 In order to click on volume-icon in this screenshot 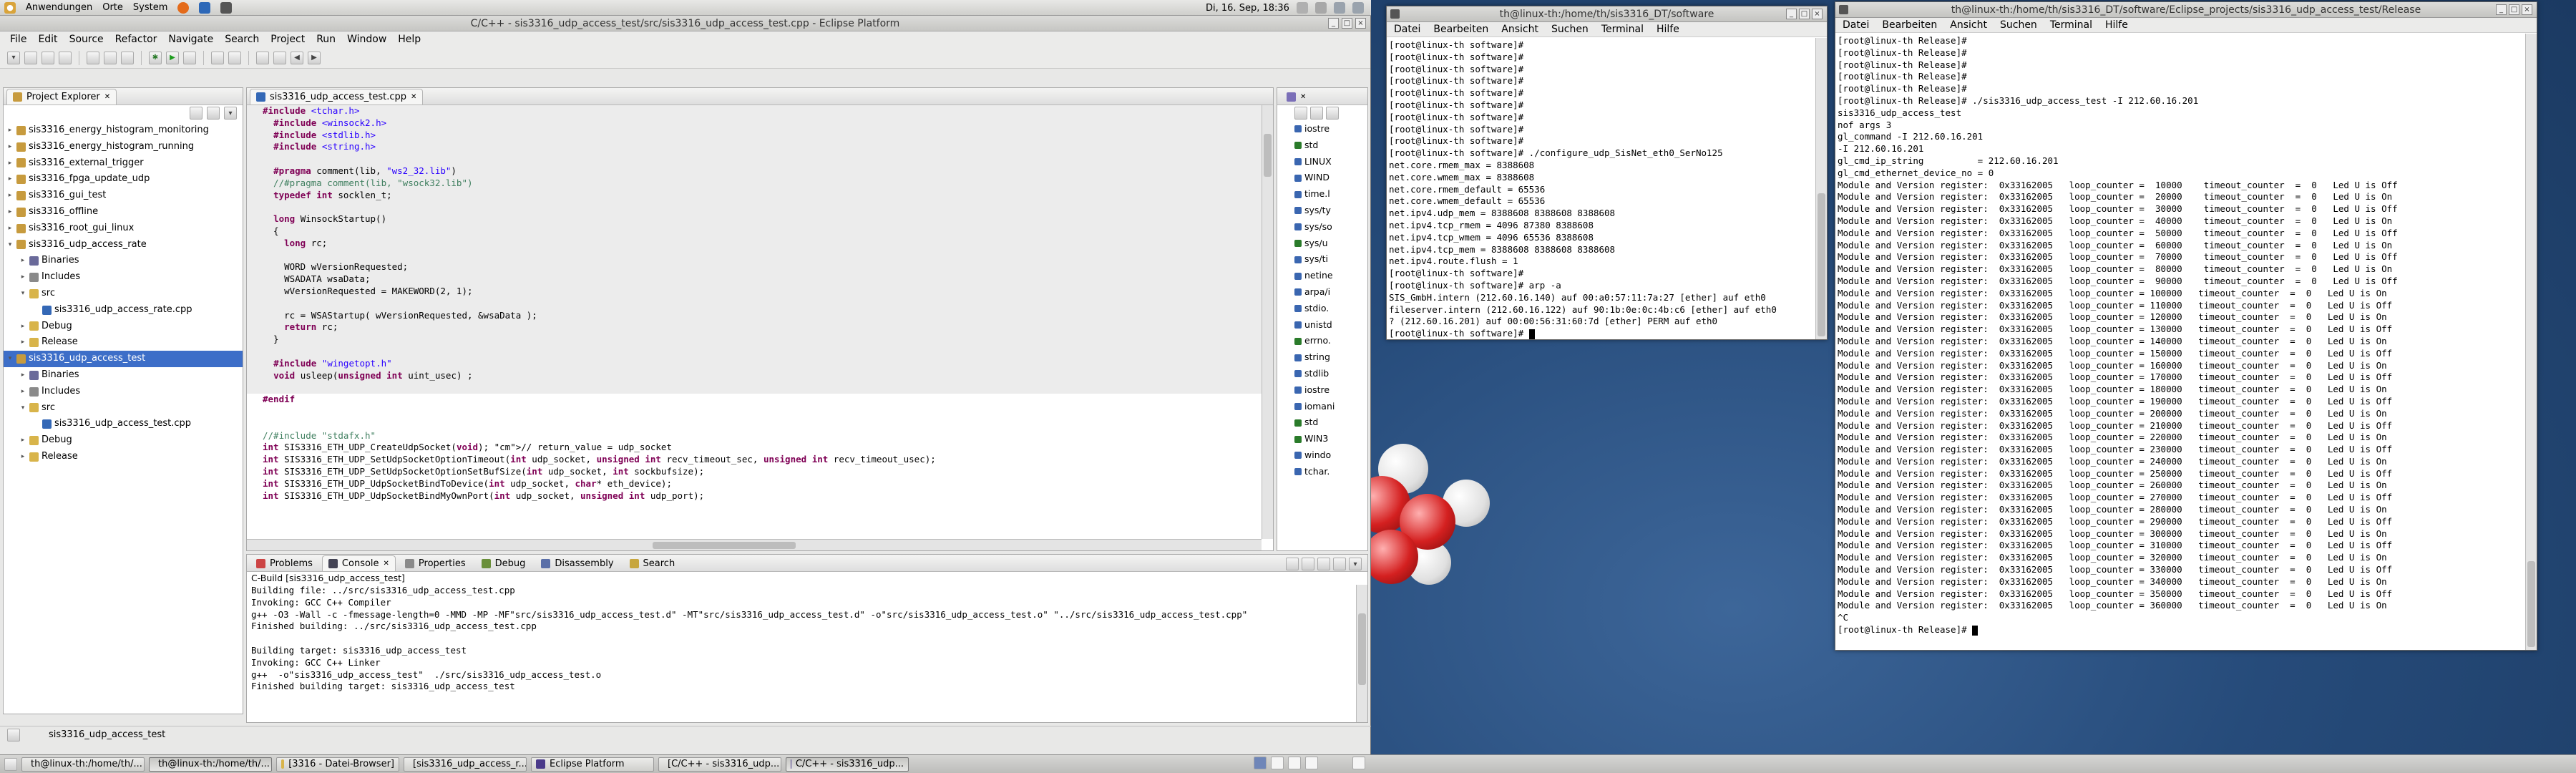, I will do `click(1339, 8)`.